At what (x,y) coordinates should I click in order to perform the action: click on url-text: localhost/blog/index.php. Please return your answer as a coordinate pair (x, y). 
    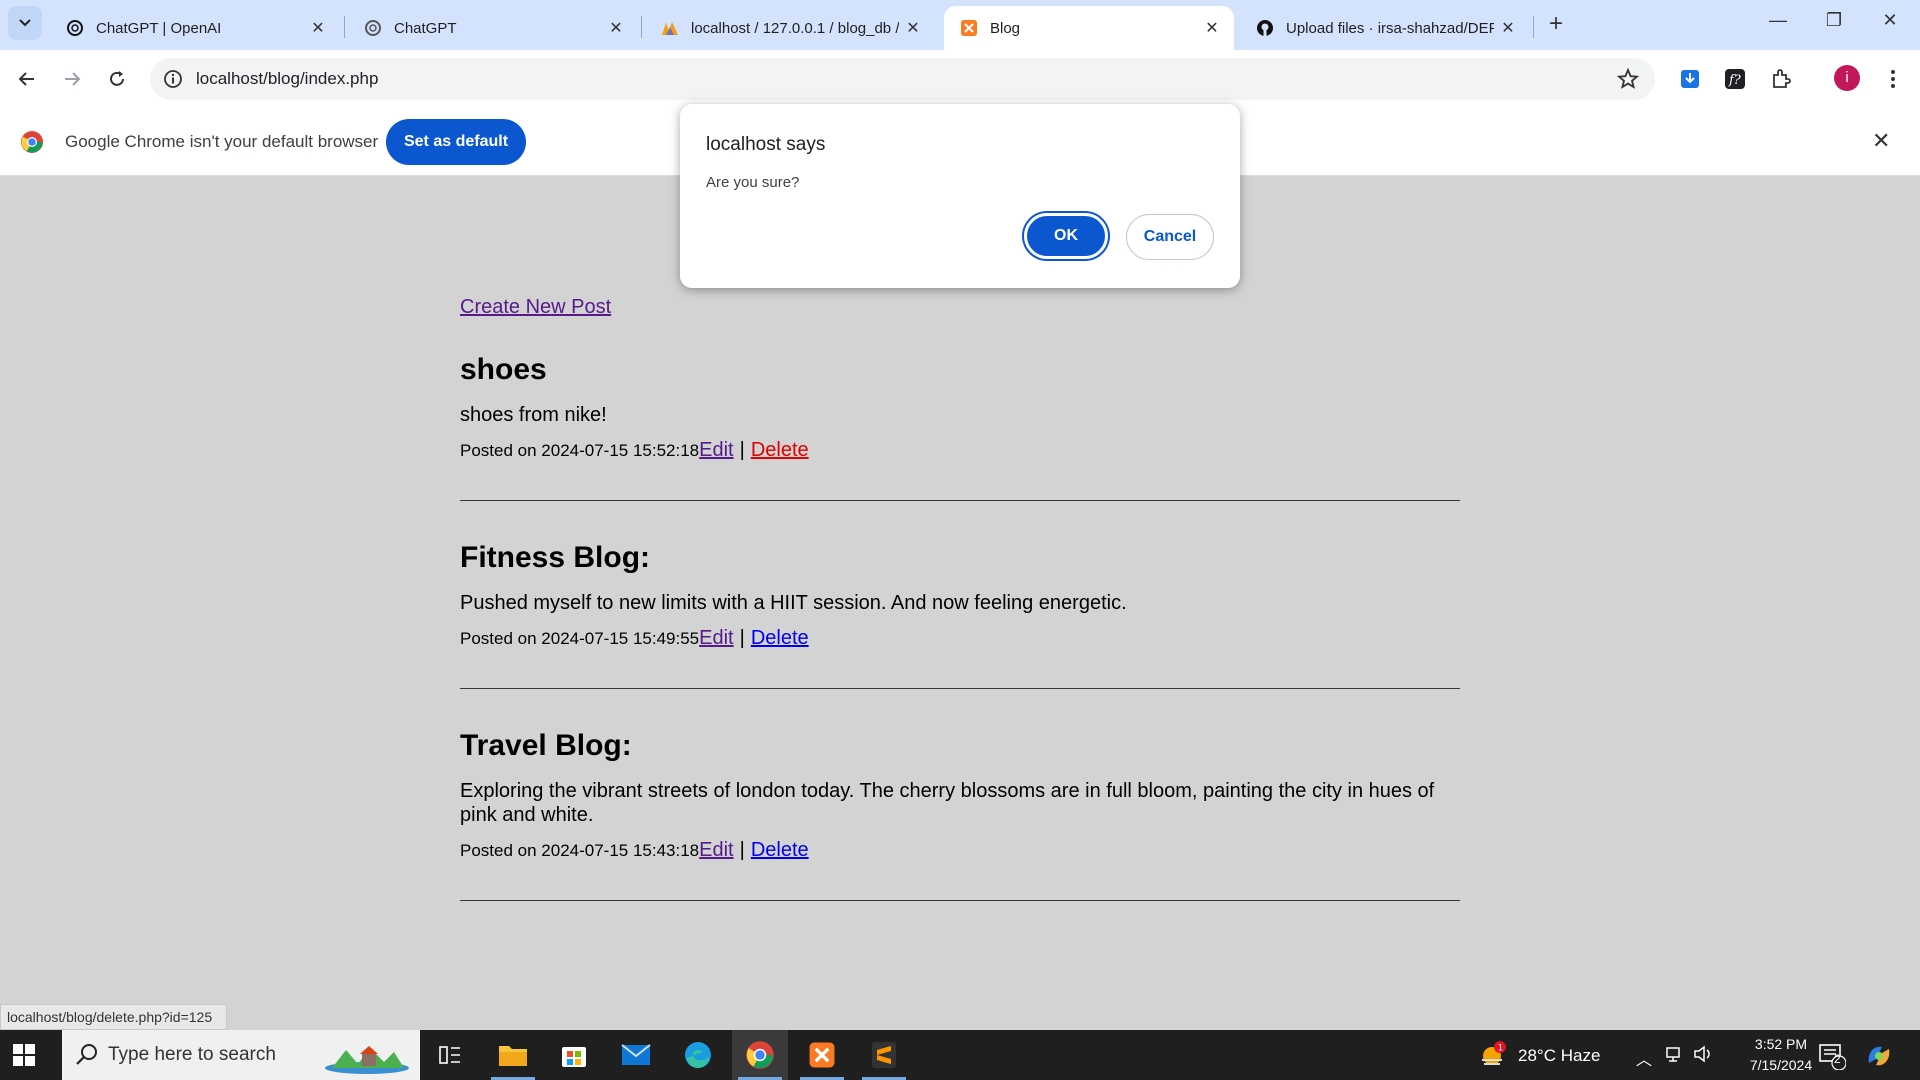
    Looking at the image, I should click on (287, 79).